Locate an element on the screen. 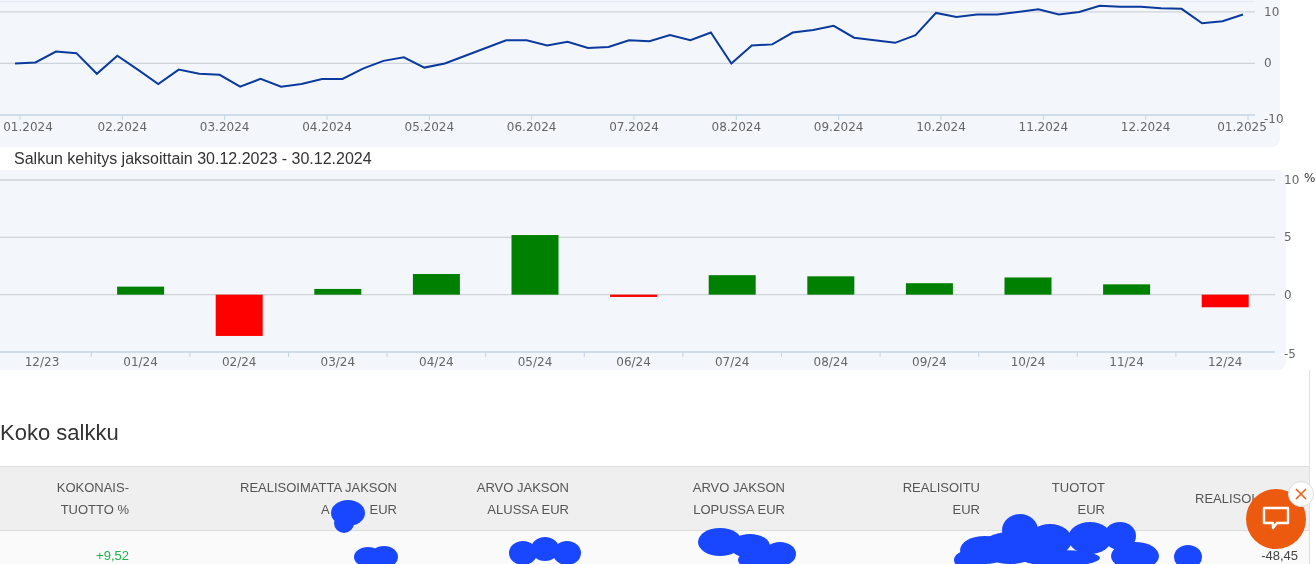 This screenshot has height=564, width=1316. axis-label: 04/24 is located at coordinates (436, 362).